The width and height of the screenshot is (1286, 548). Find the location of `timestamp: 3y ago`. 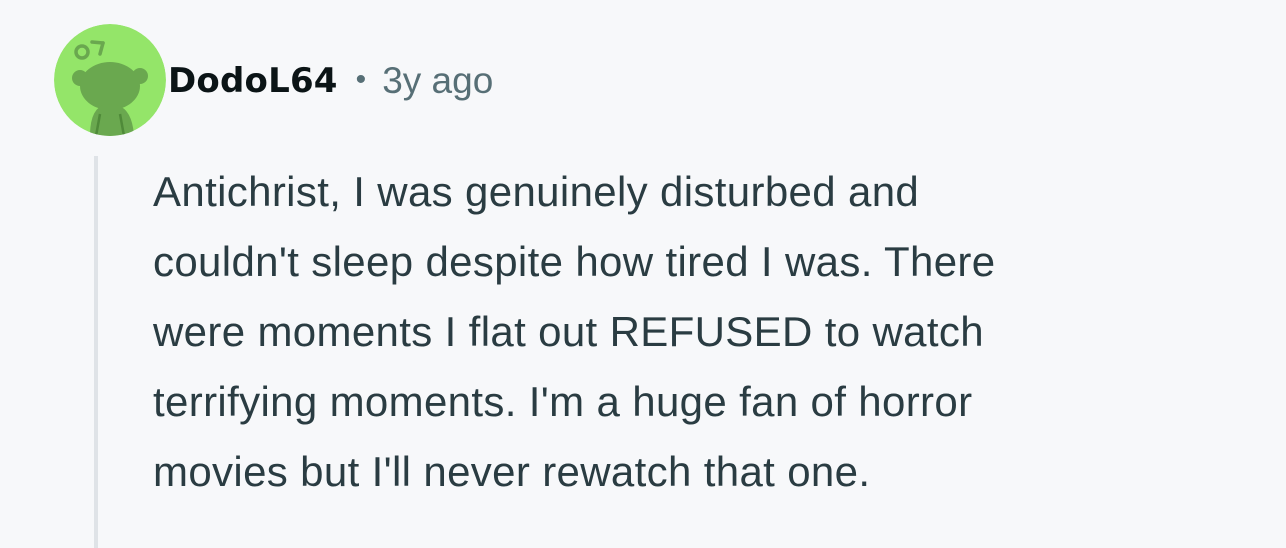

timestamp: 3y ago is located at coordinates (437, 81).